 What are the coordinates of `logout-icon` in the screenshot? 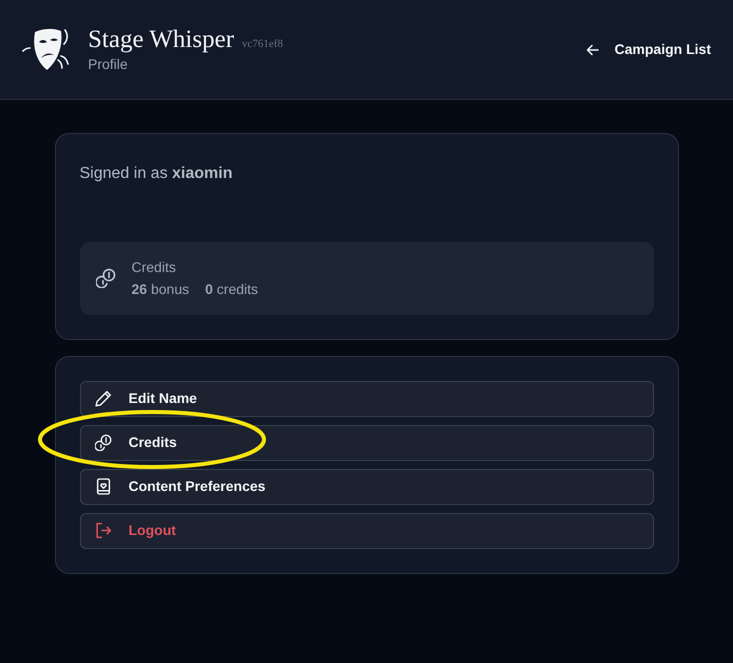 It's located at (103, 531).